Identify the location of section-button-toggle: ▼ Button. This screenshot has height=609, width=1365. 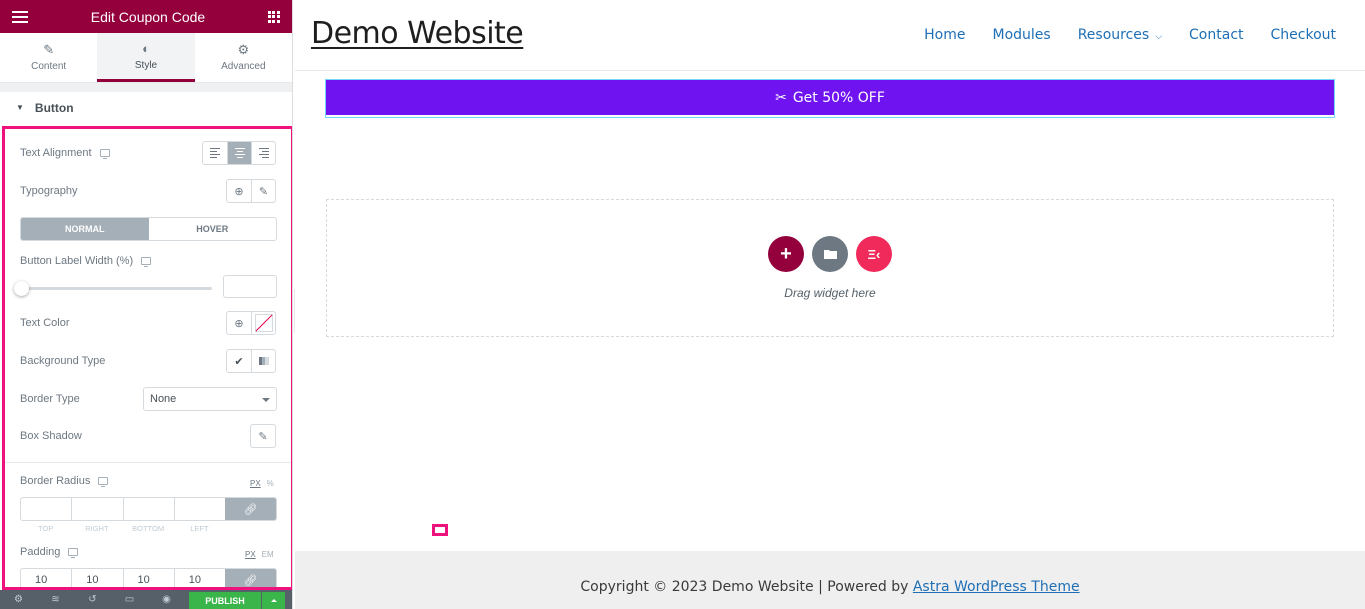
(146, 107).